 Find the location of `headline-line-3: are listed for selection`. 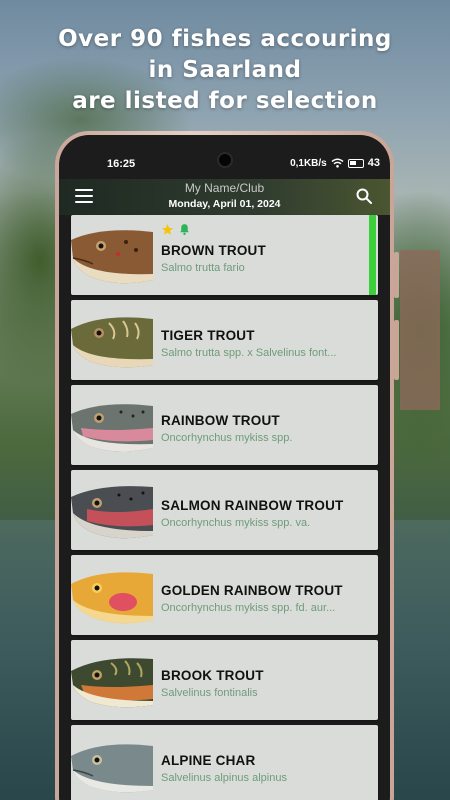

headline-line-3: are listed for selection is located at coordinates (225, 101).